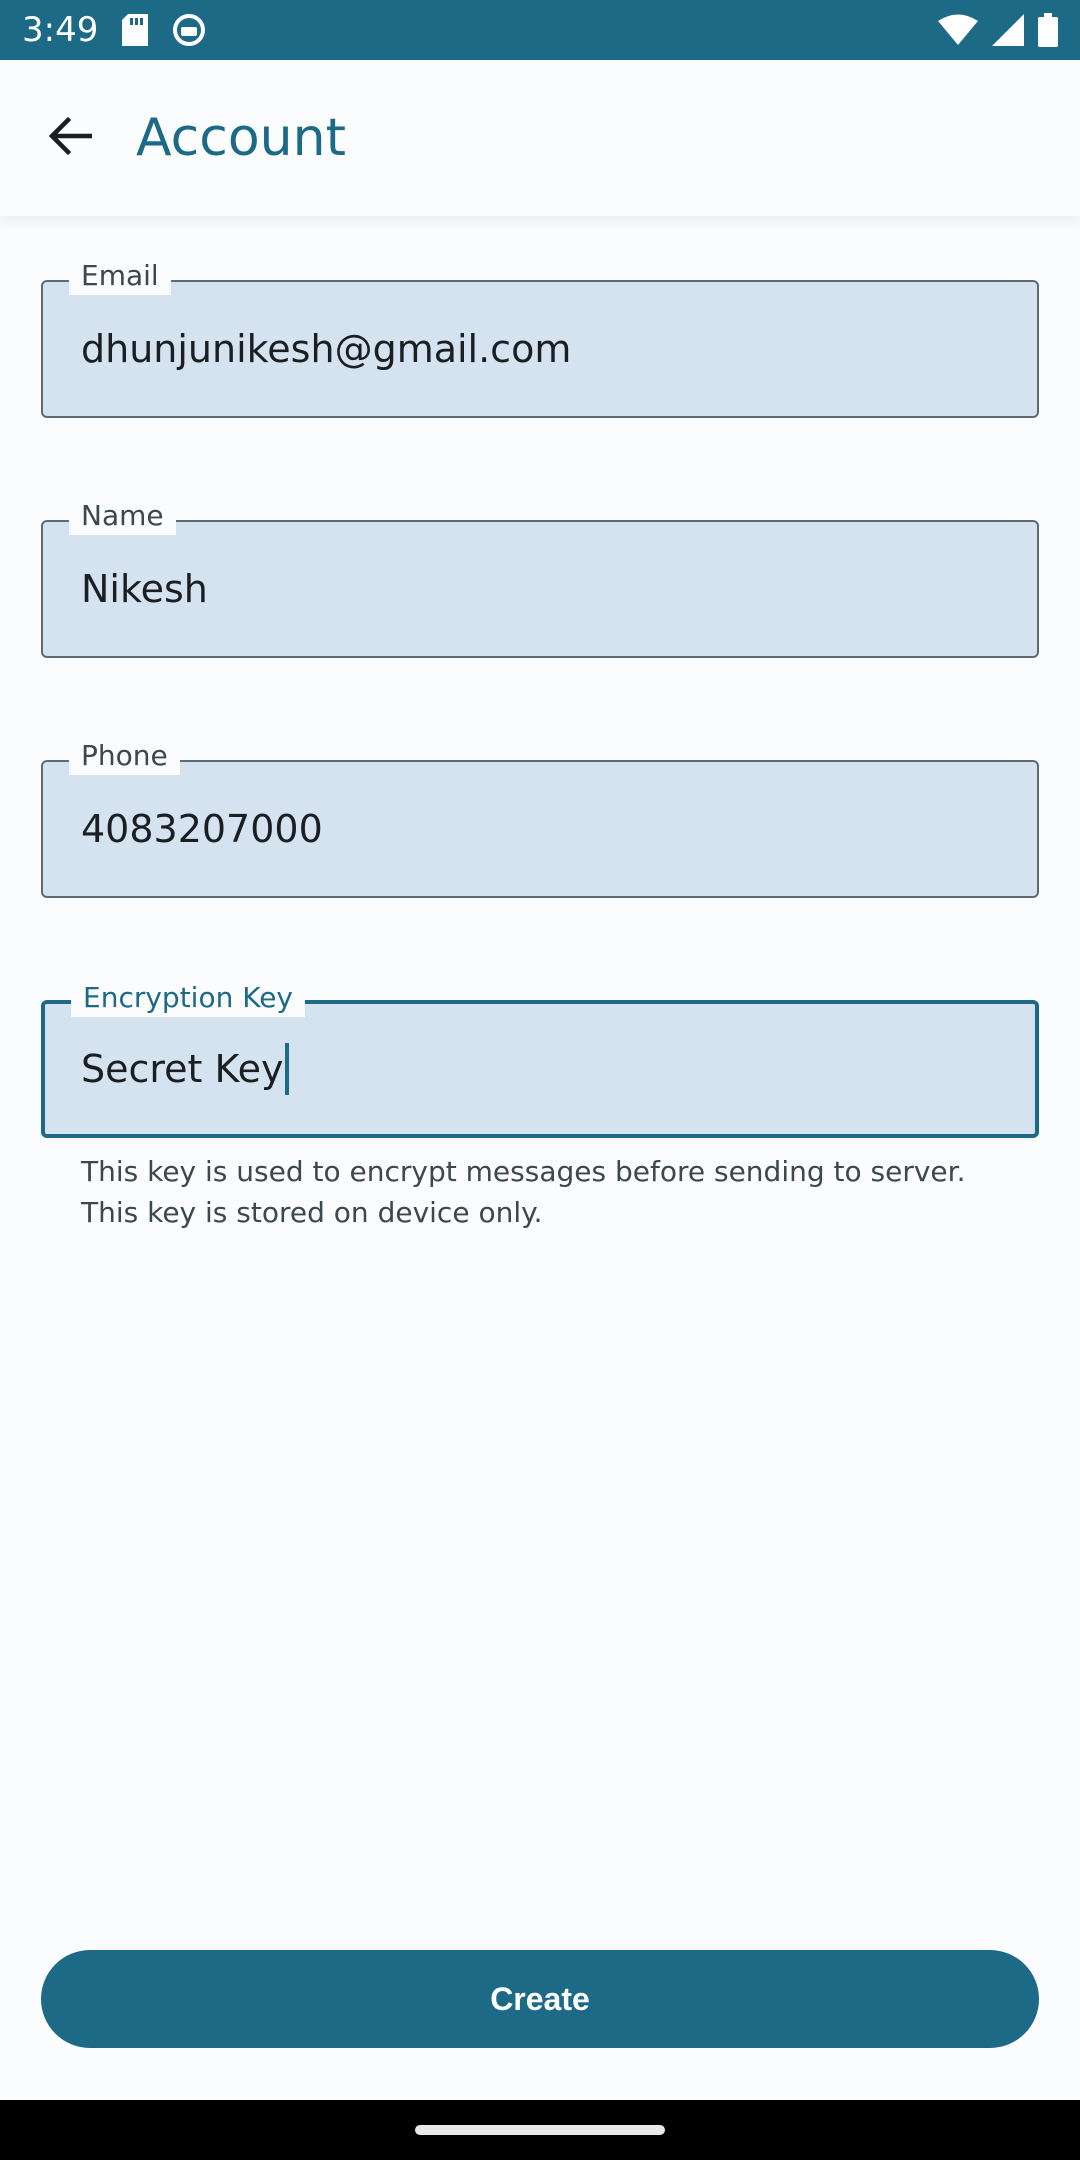 The width and height of the screenshot is (1080, 2160). What do you see at coordinates (312, 1212) in the screenshot?
I see `helper-line-2: This key is stored on device only.` at bounding box center [312, 1212].